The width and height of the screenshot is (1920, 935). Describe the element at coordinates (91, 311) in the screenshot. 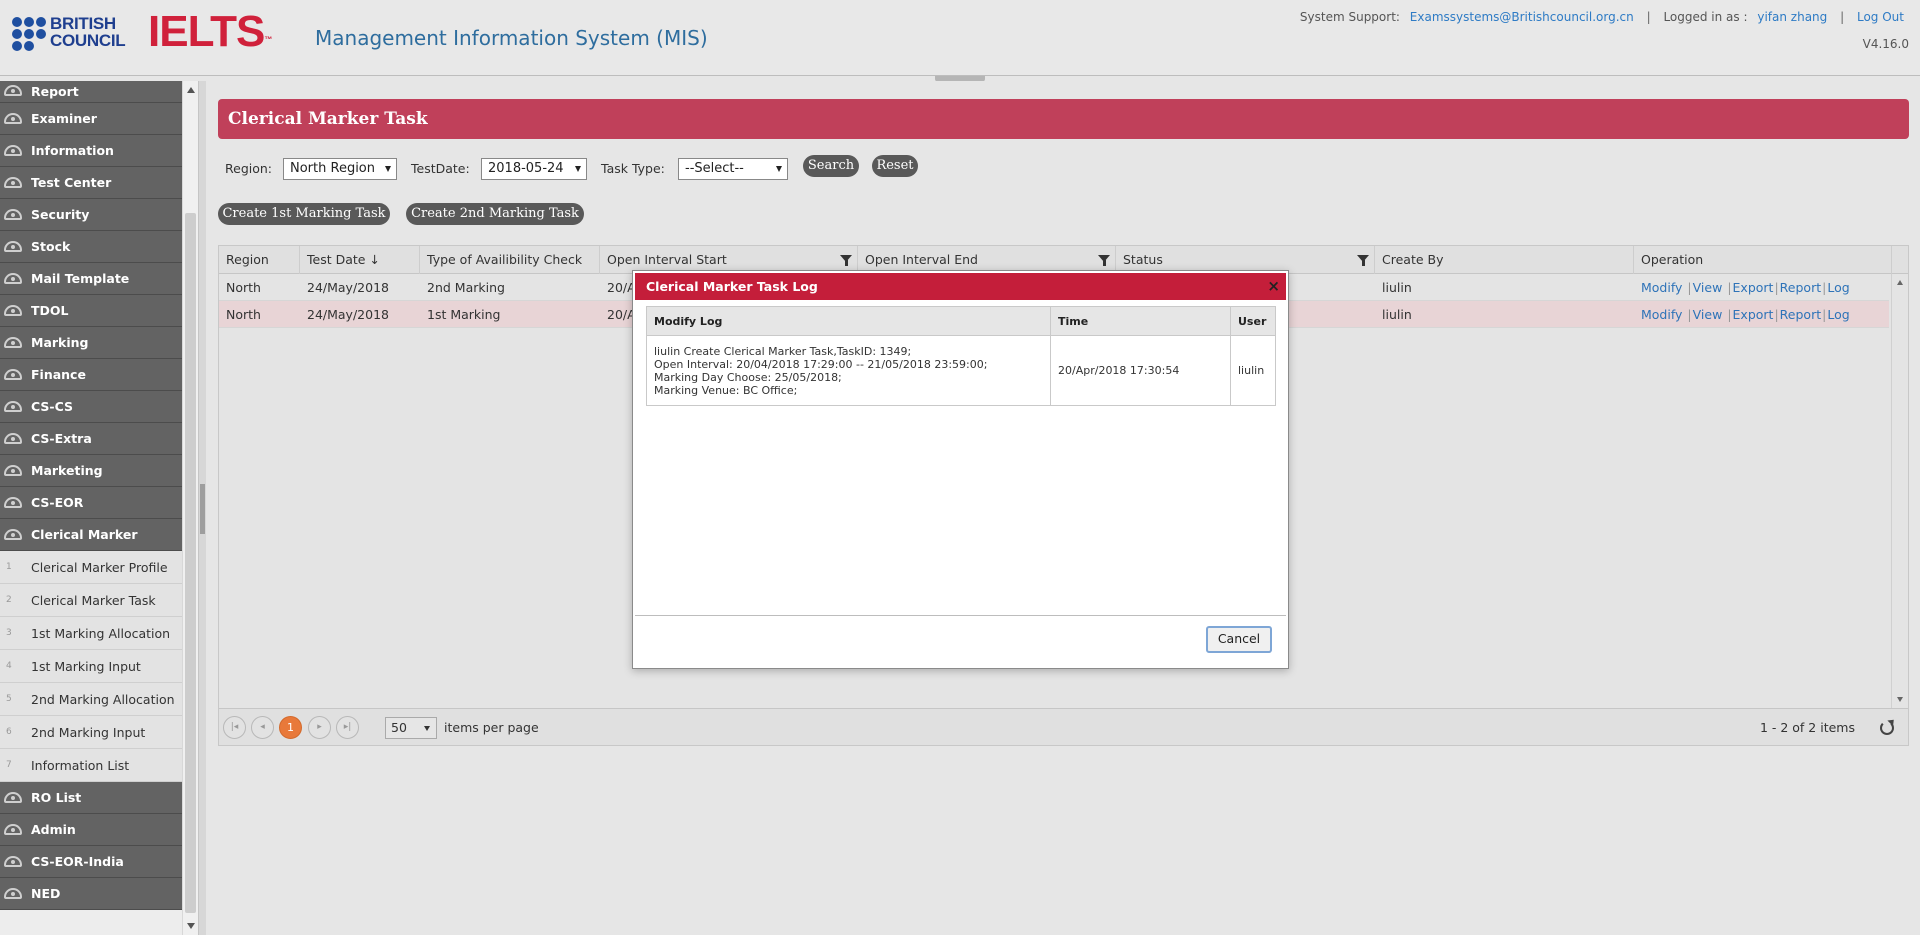

I see `nav-item-tdol: TDOL` at that location.